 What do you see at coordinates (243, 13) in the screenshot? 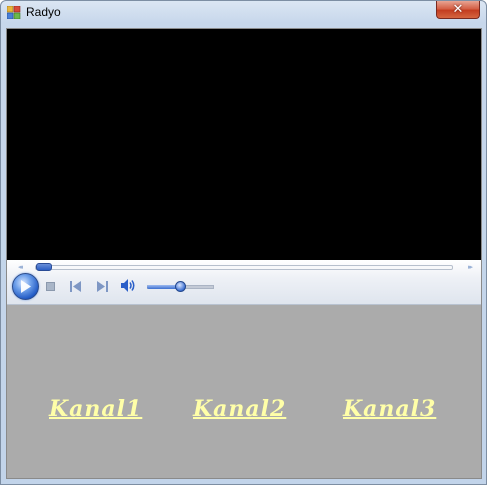
I see `title-bar: Radyo ✕` at bounding box center [243, 13].